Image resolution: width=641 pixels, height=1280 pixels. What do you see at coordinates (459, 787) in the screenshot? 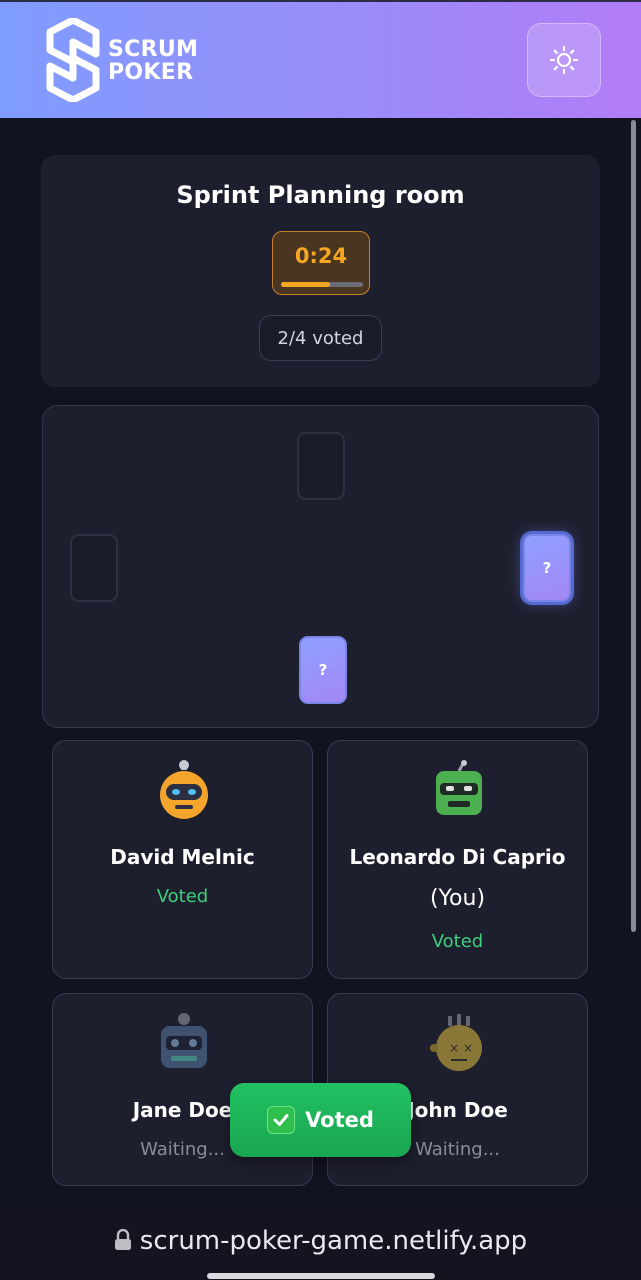
I see `green-robot-icon` at bounding box center [459, 787].